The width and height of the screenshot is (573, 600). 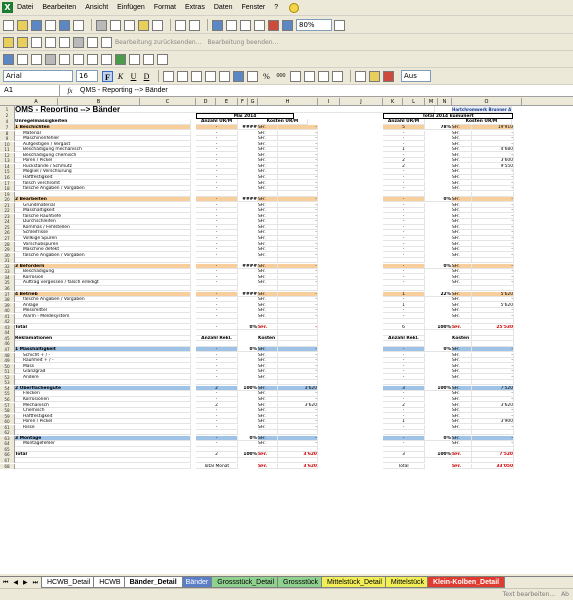 I want to click on column-header-I: I, so click(x=329, y=102).